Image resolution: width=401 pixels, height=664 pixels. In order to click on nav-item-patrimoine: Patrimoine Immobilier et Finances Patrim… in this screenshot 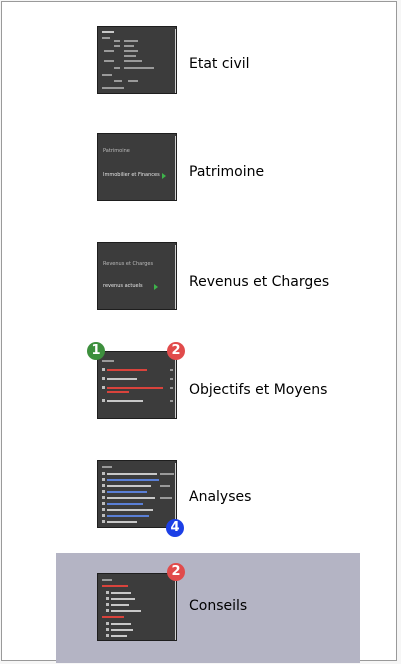, I will do `click(200, 174)`.